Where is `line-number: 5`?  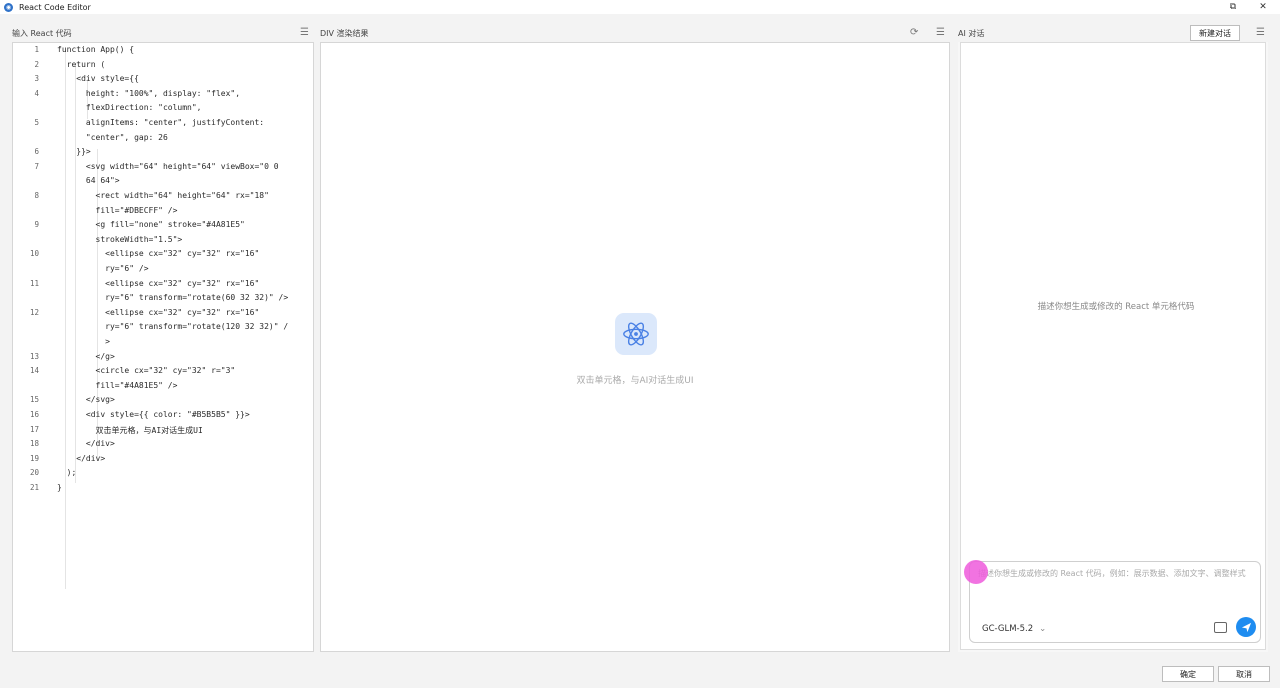
line-number: 5 is located at coordinates (36, 122).